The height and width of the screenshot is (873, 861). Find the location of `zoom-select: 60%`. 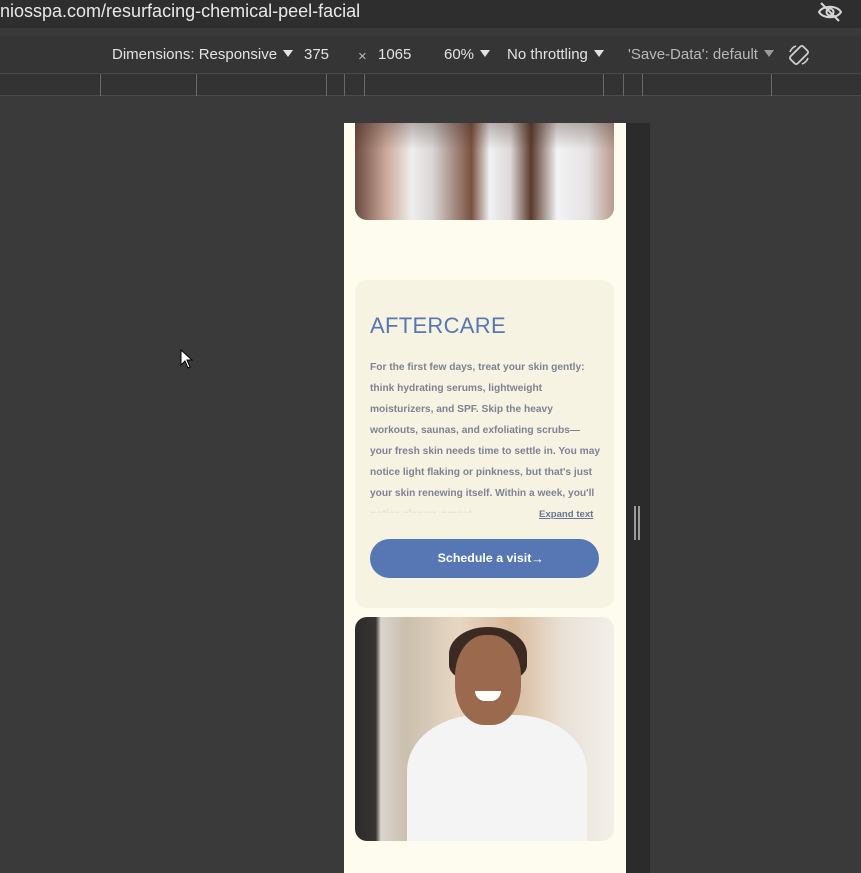

zoom-select: 60% is located at coordinates (467, 54).